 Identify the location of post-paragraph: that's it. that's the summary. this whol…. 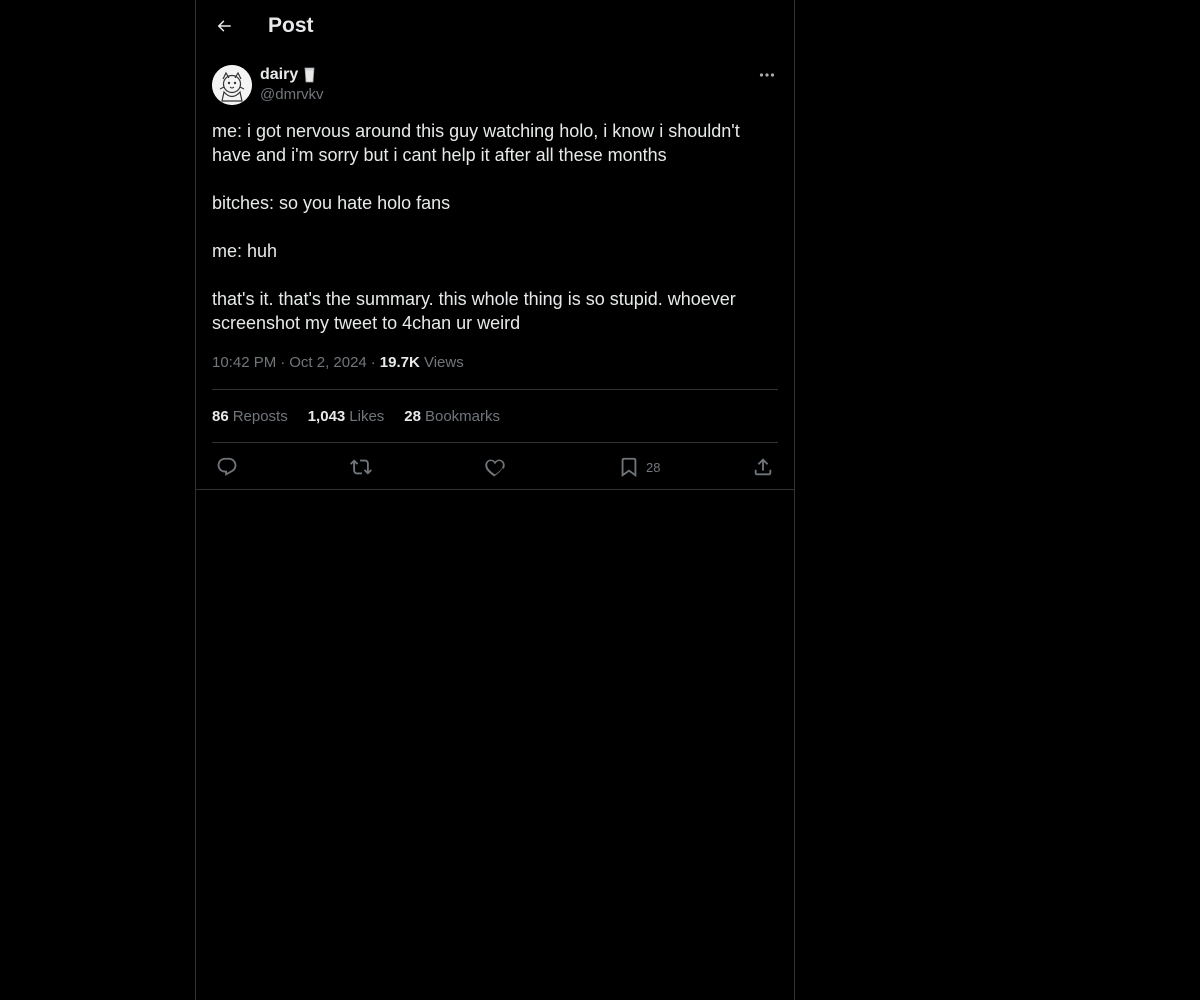
(474, 311).